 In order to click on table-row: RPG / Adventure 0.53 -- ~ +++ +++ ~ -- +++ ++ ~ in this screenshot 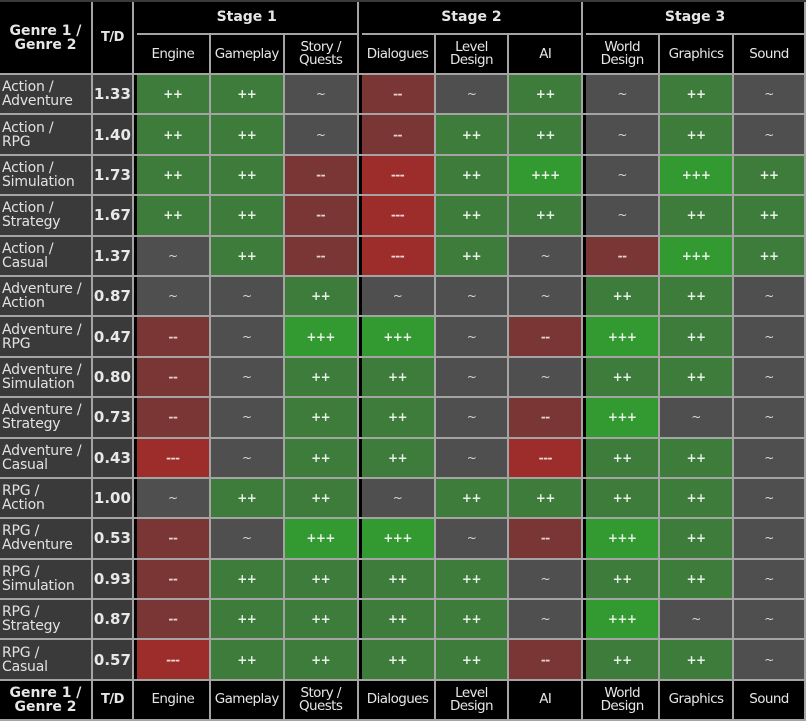, I will do `click(403, 539)`.